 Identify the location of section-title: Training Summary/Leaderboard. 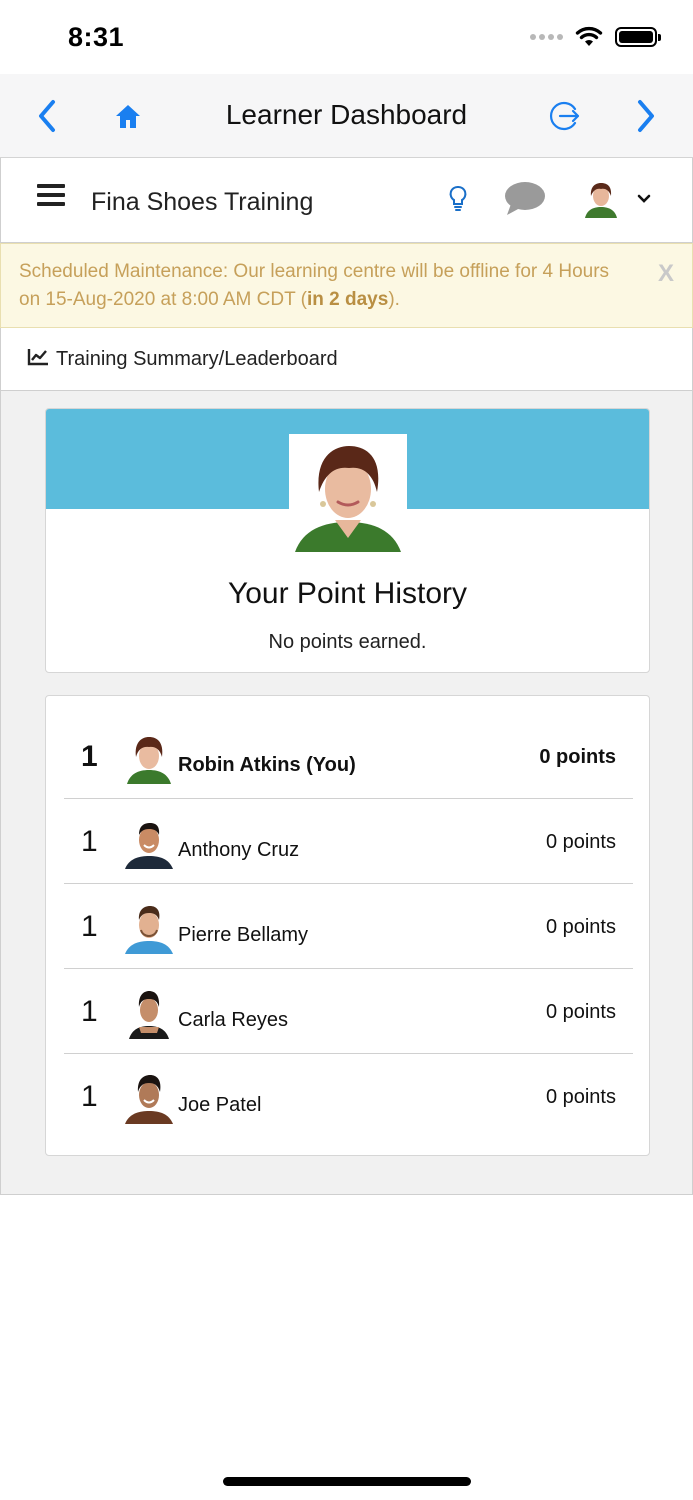
(197, 359).